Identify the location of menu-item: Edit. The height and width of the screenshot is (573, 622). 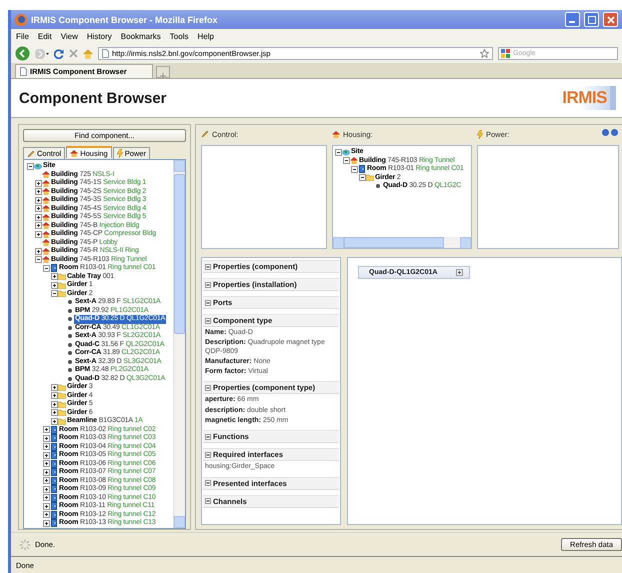
(45, 36).